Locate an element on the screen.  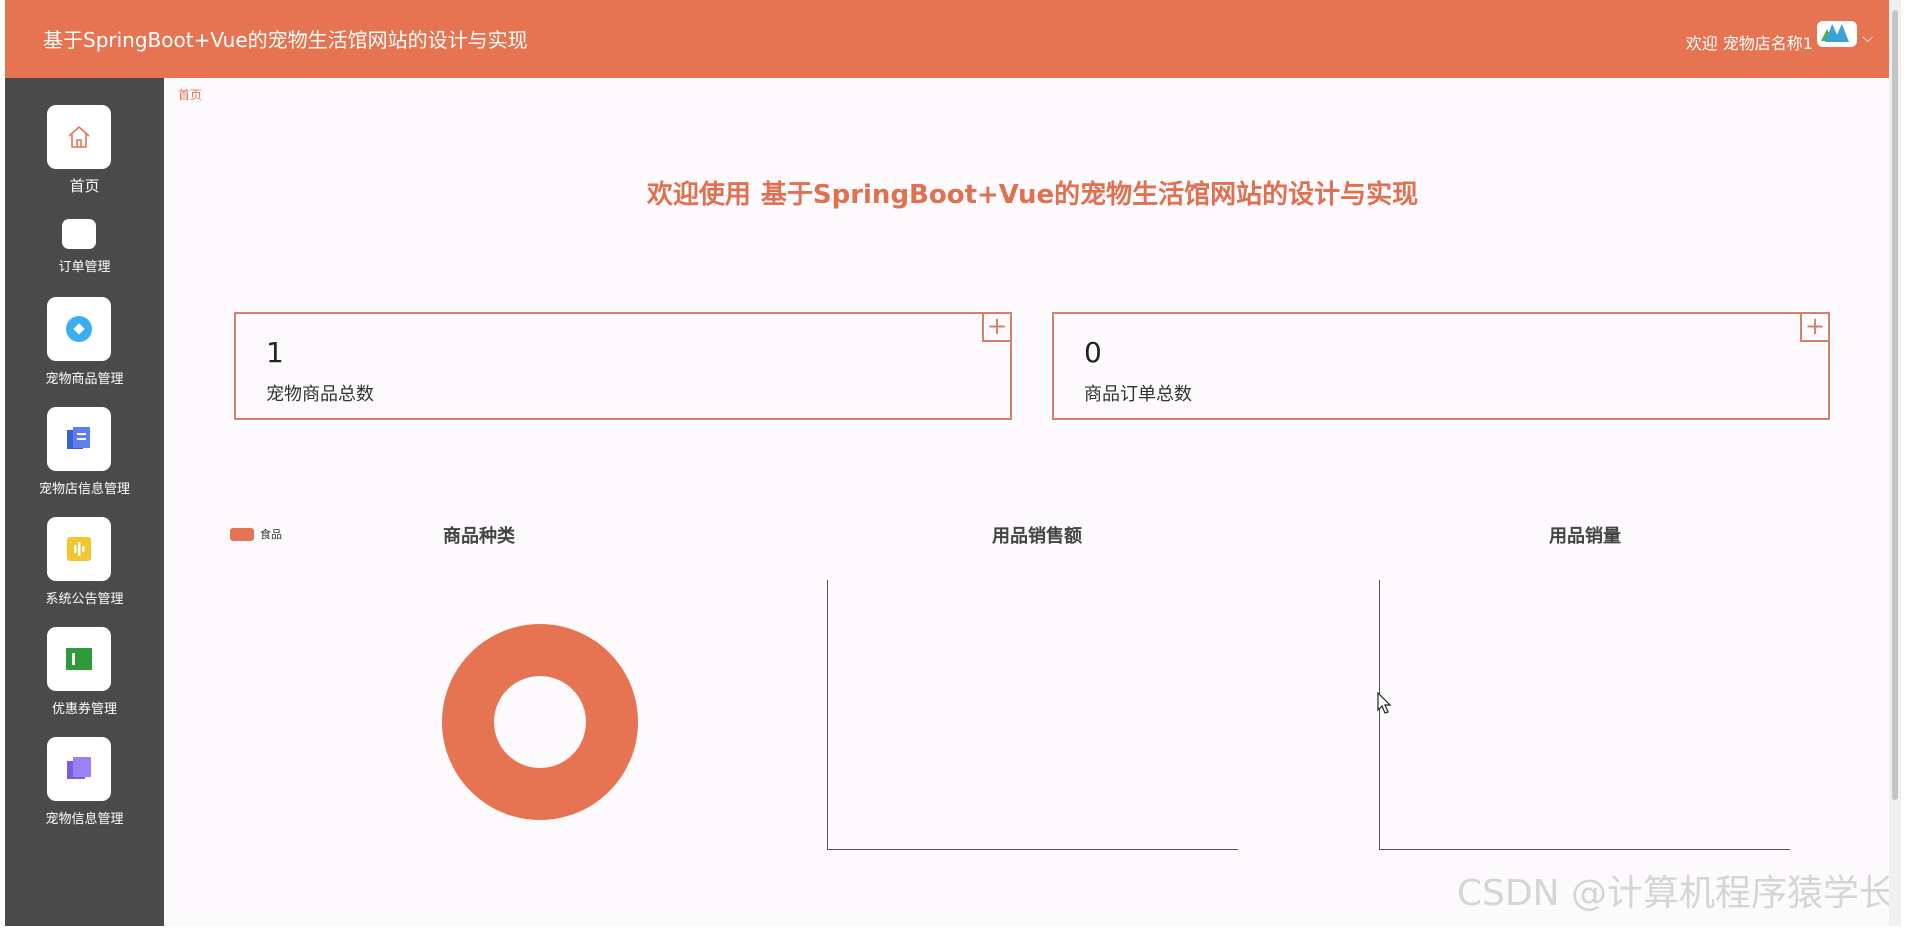
stat-label: 宠物商品总数 is located at coordinates (320, 394).